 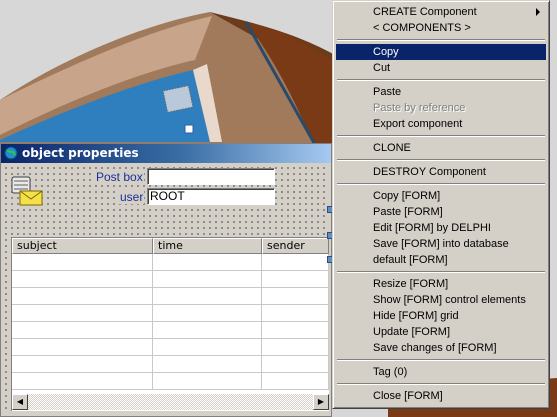 What do you see at coordinates (27, 191) in the screenshot?
I see `mailbox-envelope-icon` at bounding box center [27, 191].